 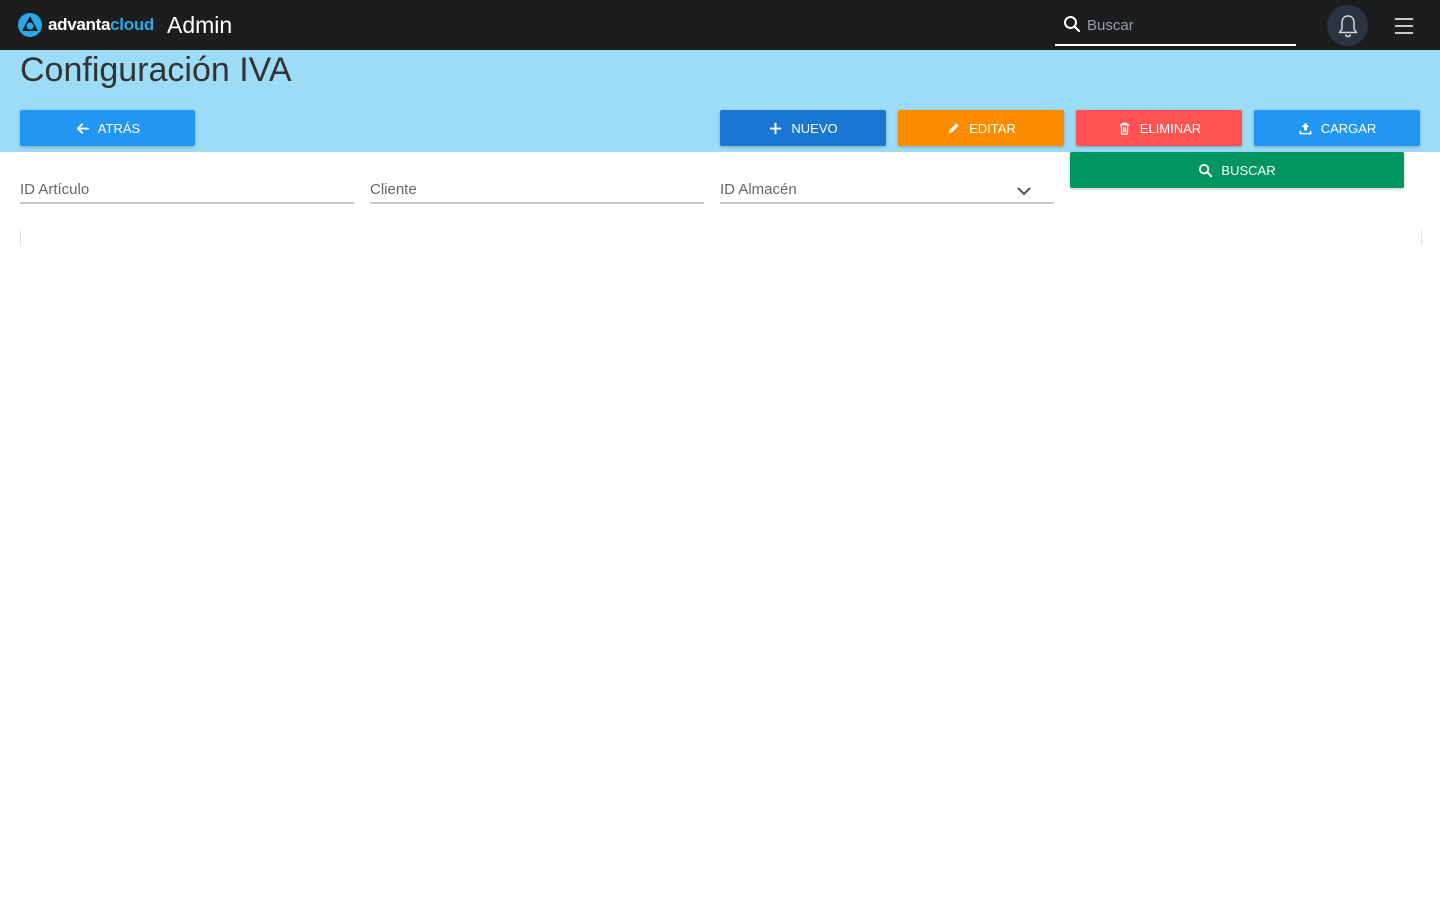 I want to click on load-button: CARGAR, so click(x=1337, y=128).